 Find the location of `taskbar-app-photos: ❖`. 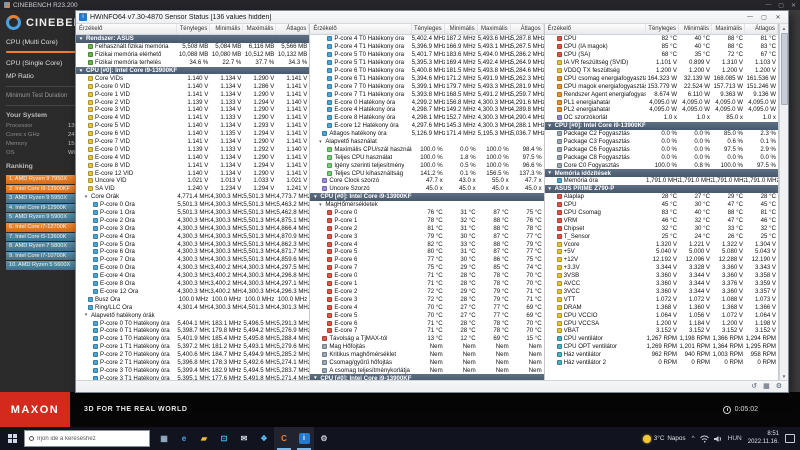

taskbar-app-photos: ❖ is located at coordinates (264, 438).